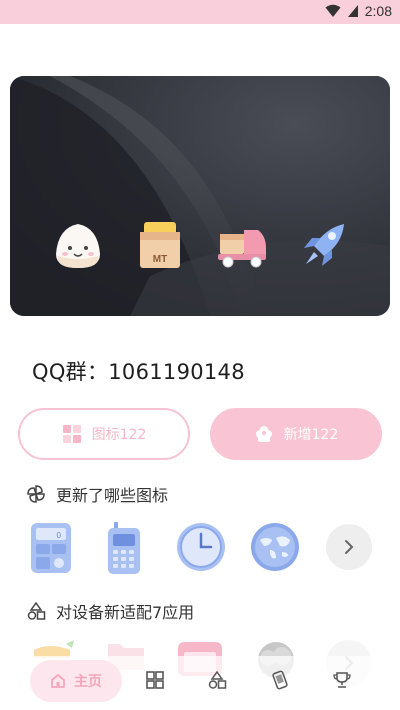 This screenshot has width=400, height=710. Describe the element at coordinates (324, 245) in the screenshot. I see `rocket-icon` at that location.